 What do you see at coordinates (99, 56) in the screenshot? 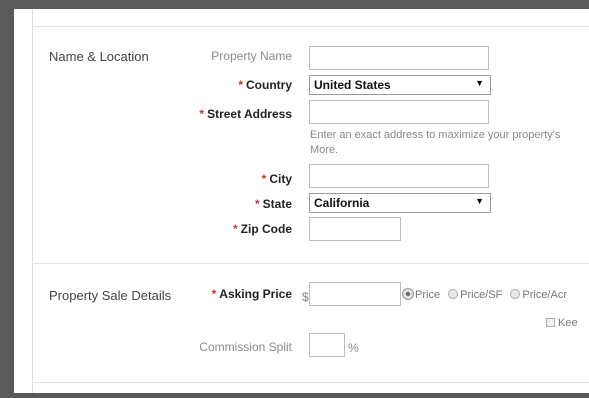
I see `section-title-name-location: Name & Location` at bounding box center [99, 56].